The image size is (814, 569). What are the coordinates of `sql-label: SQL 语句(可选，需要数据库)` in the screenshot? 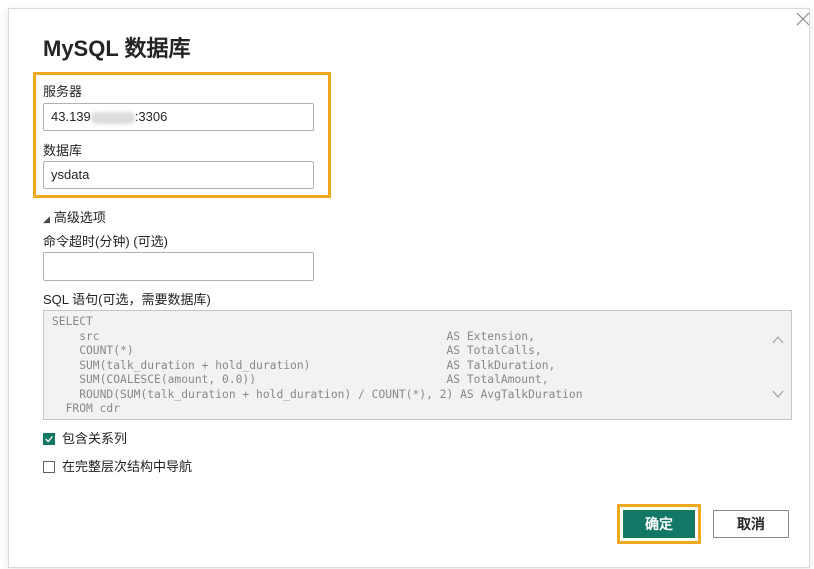 It's located at (127, 299).